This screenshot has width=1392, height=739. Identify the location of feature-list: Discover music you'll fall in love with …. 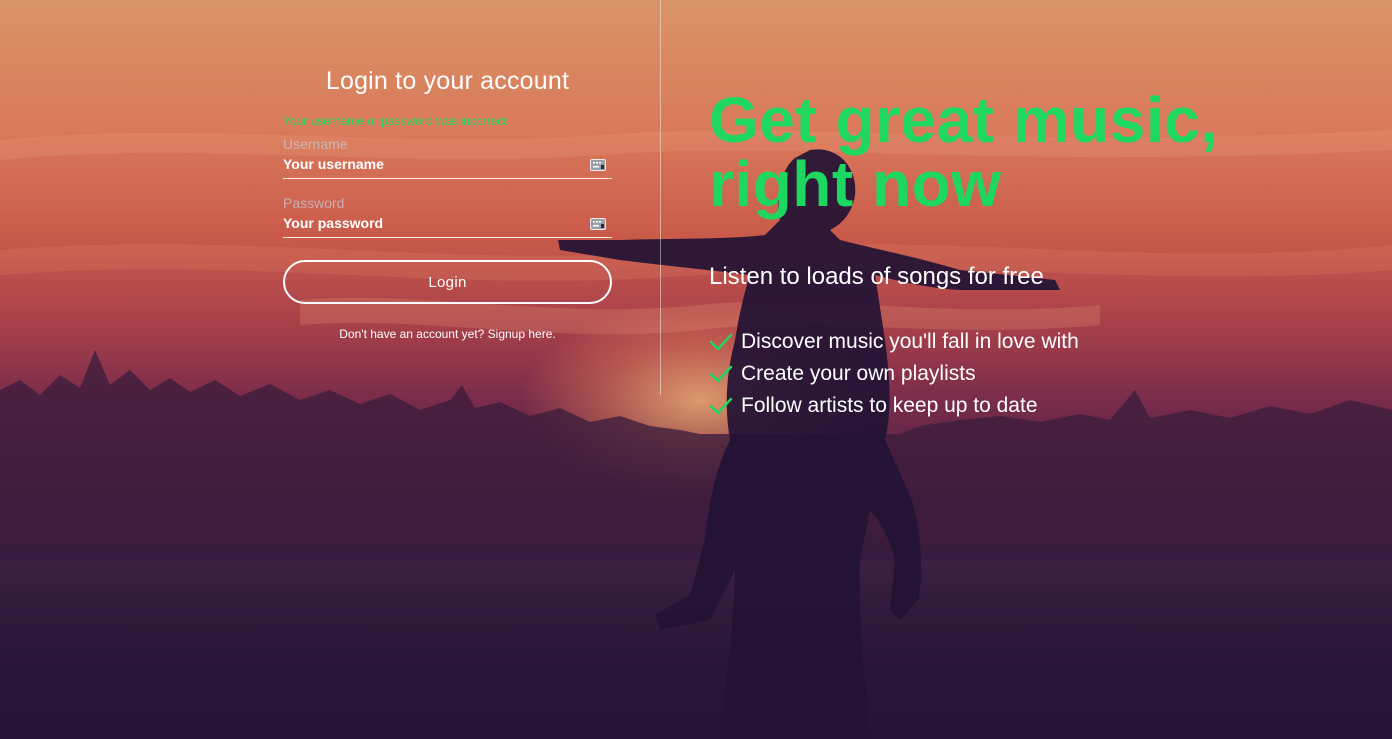
(1019, 374).